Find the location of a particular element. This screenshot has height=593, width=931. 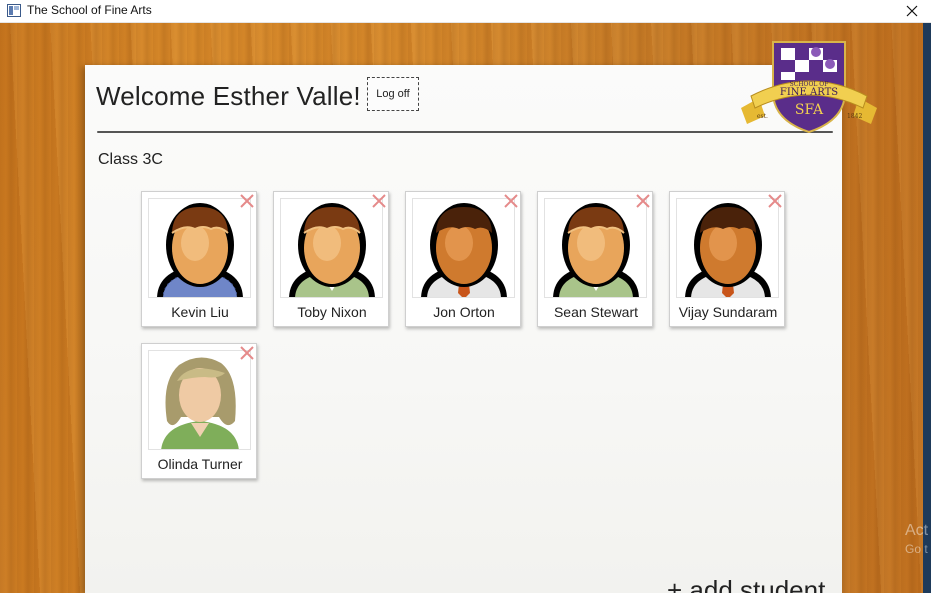

student-name: Olinda Turner is located at coordinates (200, 464).